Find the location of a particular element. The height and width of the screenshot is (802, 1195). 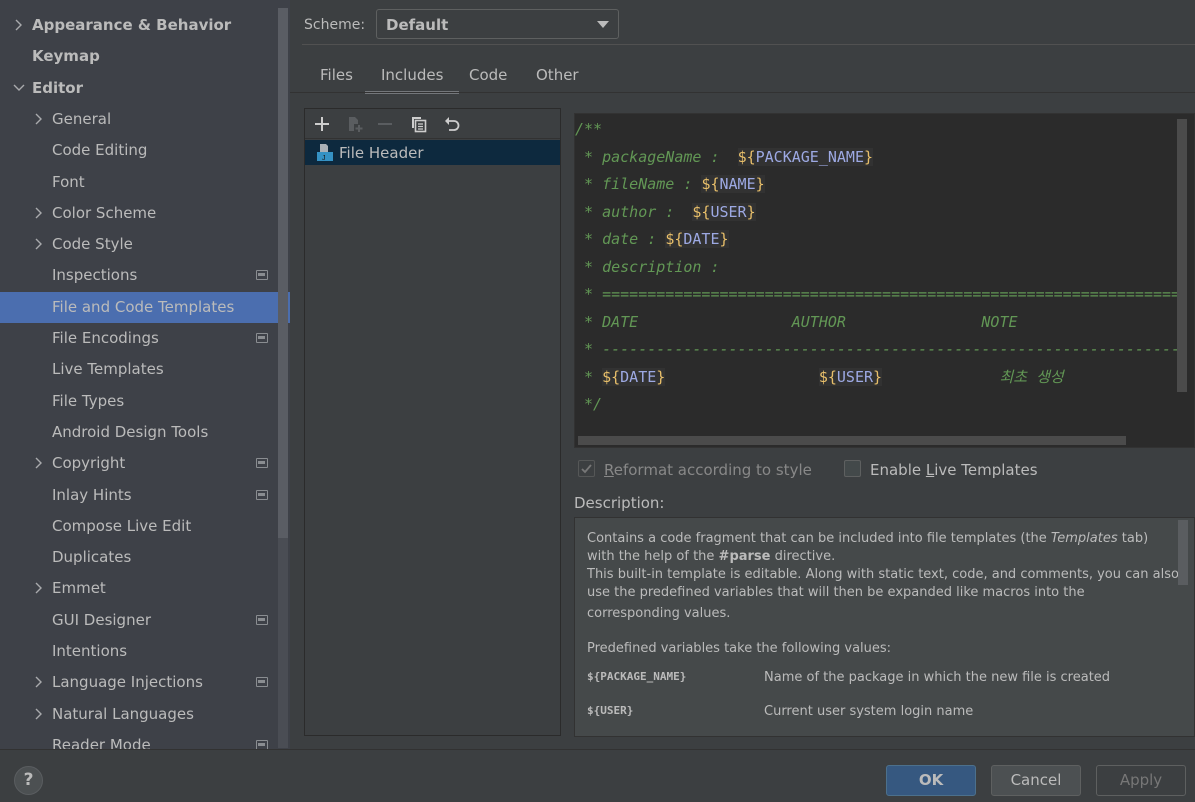

tab-code: Code is located at coordinates (488, 79).